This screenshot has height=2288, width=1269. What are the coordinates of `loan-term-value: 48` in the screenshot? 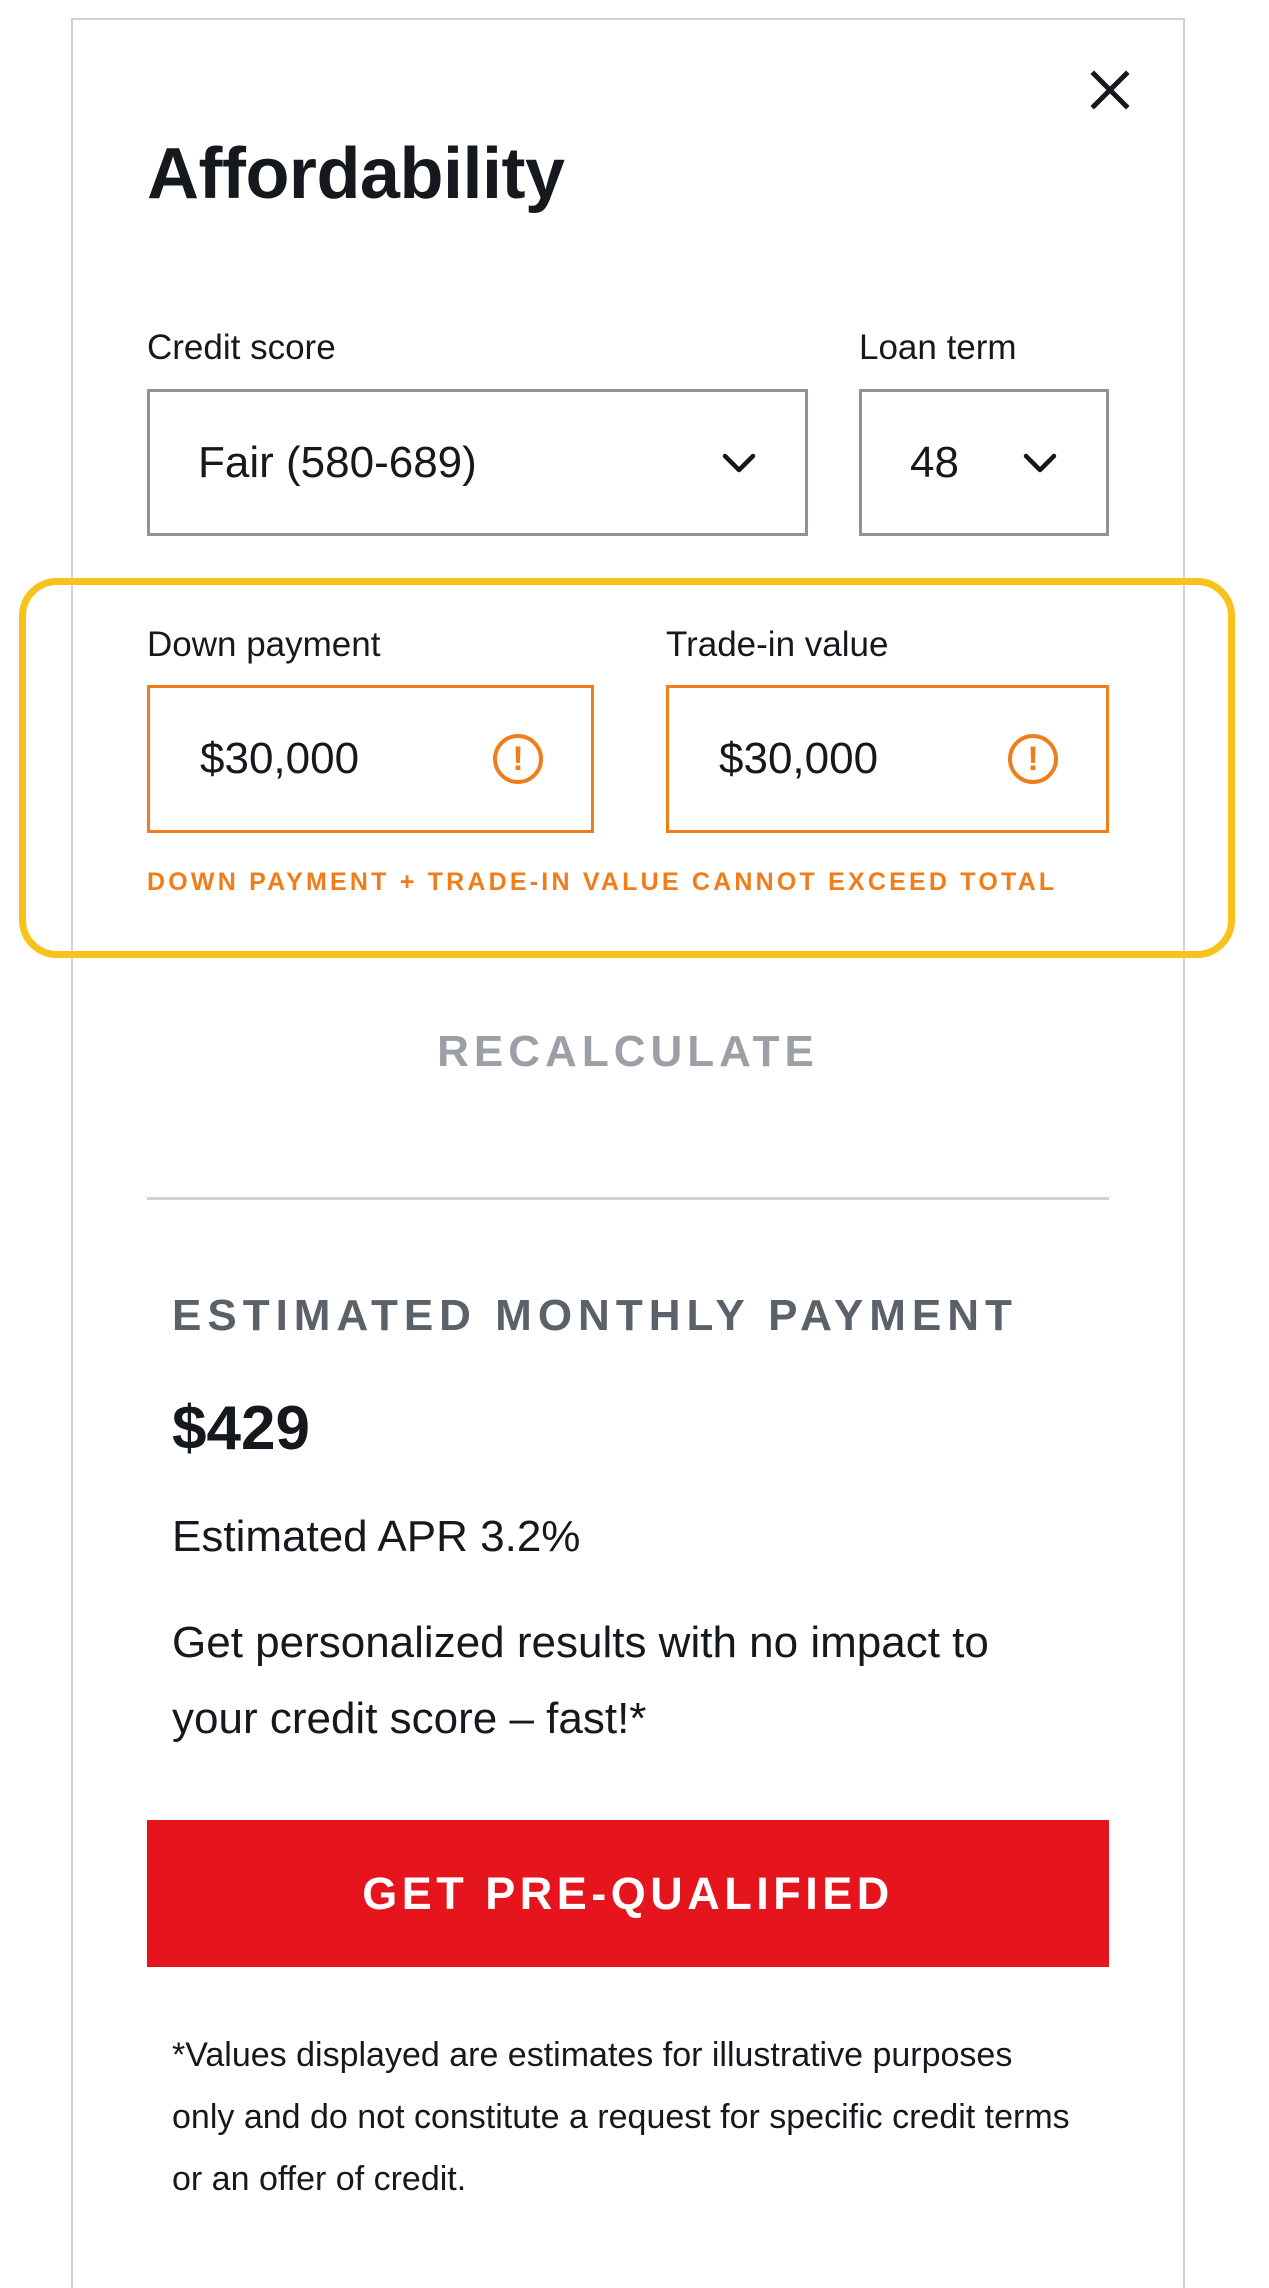 It's located at (934, 462).